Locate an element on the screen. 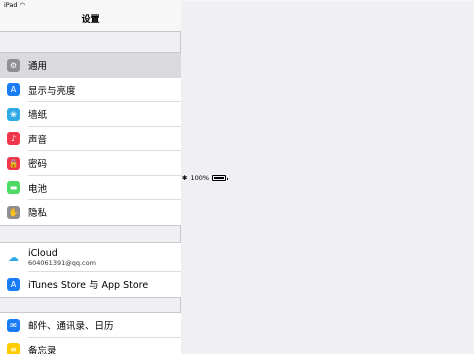 This screenshot has height=354, width=474. sidebar-item-label: 邮件、通讯录、日历 is located at coordinates (71, 327).